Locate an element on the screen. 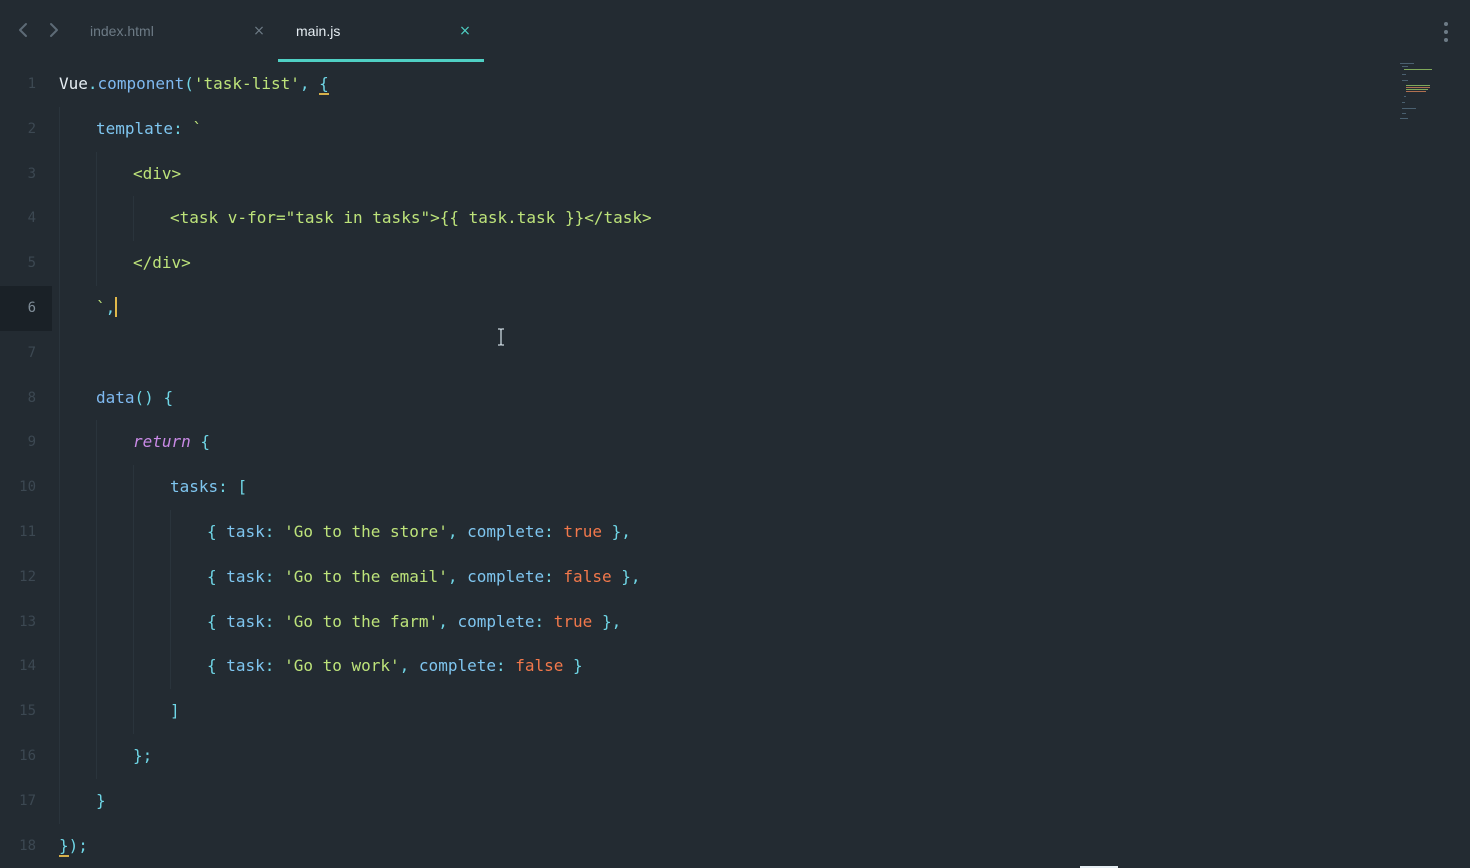  code-line: 15 ] is located at coordinates (695, 711).